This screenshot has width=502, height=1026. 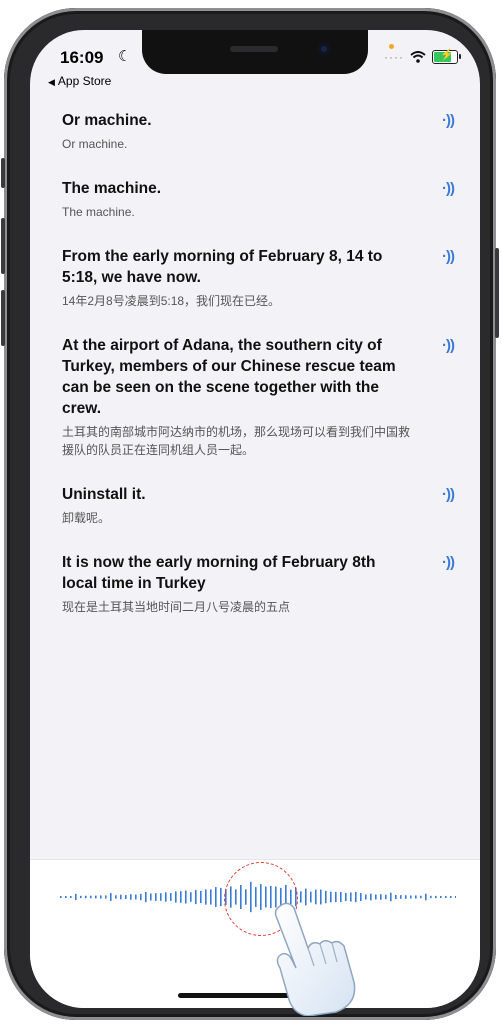 What do you see at coordinates (98, 212) in the screenshot?
I see `transcript-chinese: The machine.` at bounding box center [98, 212].